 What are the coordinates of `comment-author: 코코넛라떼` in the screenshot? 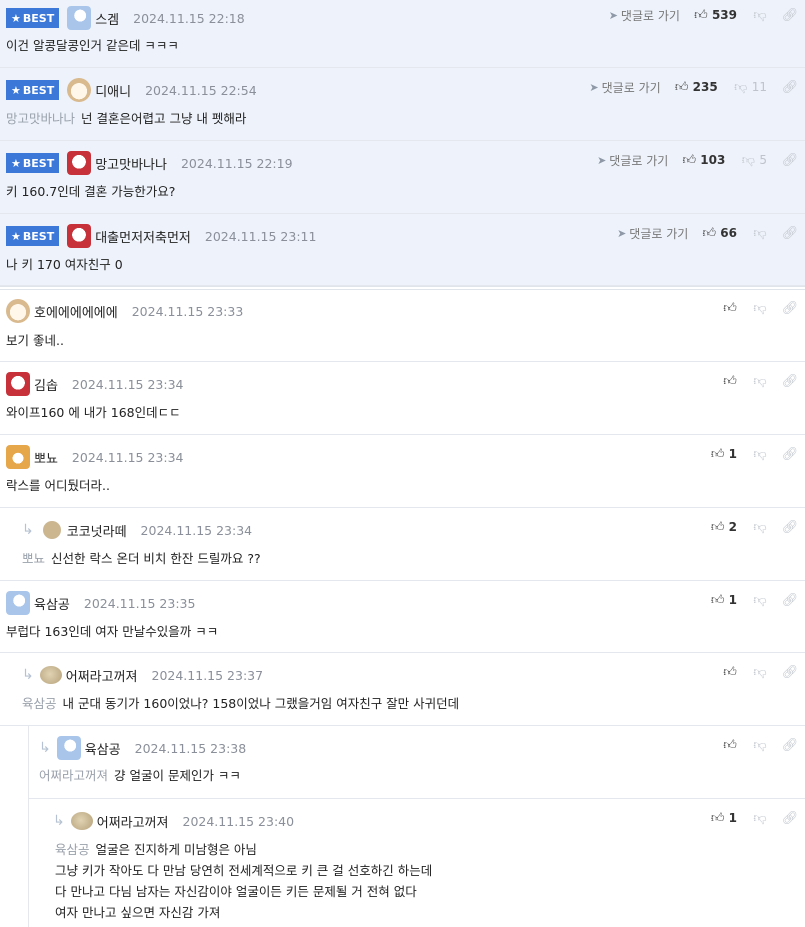 It's located at (97, 530).